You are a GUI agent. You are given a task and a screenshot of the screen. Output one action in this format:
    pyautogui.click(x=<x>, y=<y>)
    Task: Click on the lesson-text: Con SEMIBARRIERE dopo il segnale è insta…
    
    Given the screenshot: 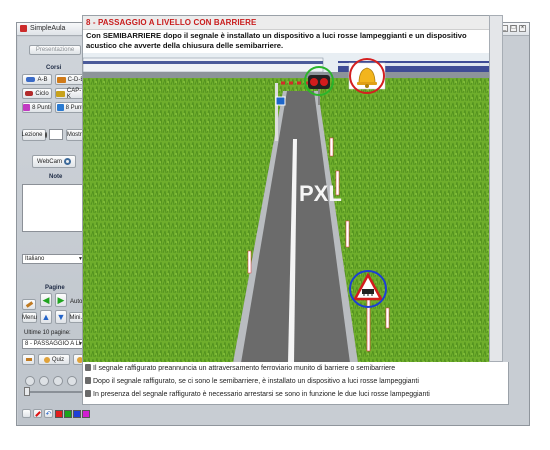 What is the action you would take?
    pyautogui.click(x=276, y=40)
    